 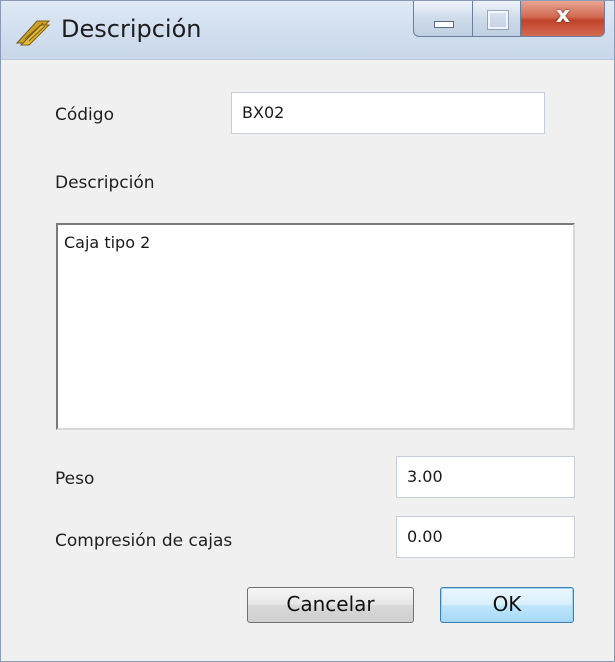 I want to click on close-button: x, so click(x=563, y=19).